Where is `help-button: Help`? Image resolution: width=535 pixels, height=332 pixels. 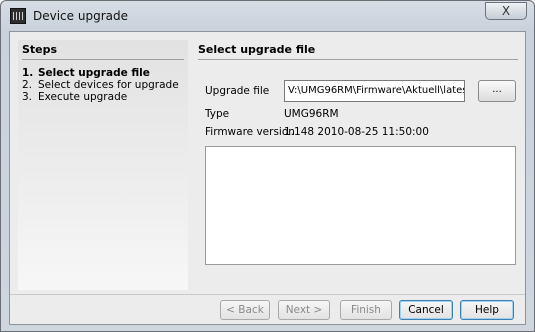 help-button: Help is located at coordinates (487, 310).